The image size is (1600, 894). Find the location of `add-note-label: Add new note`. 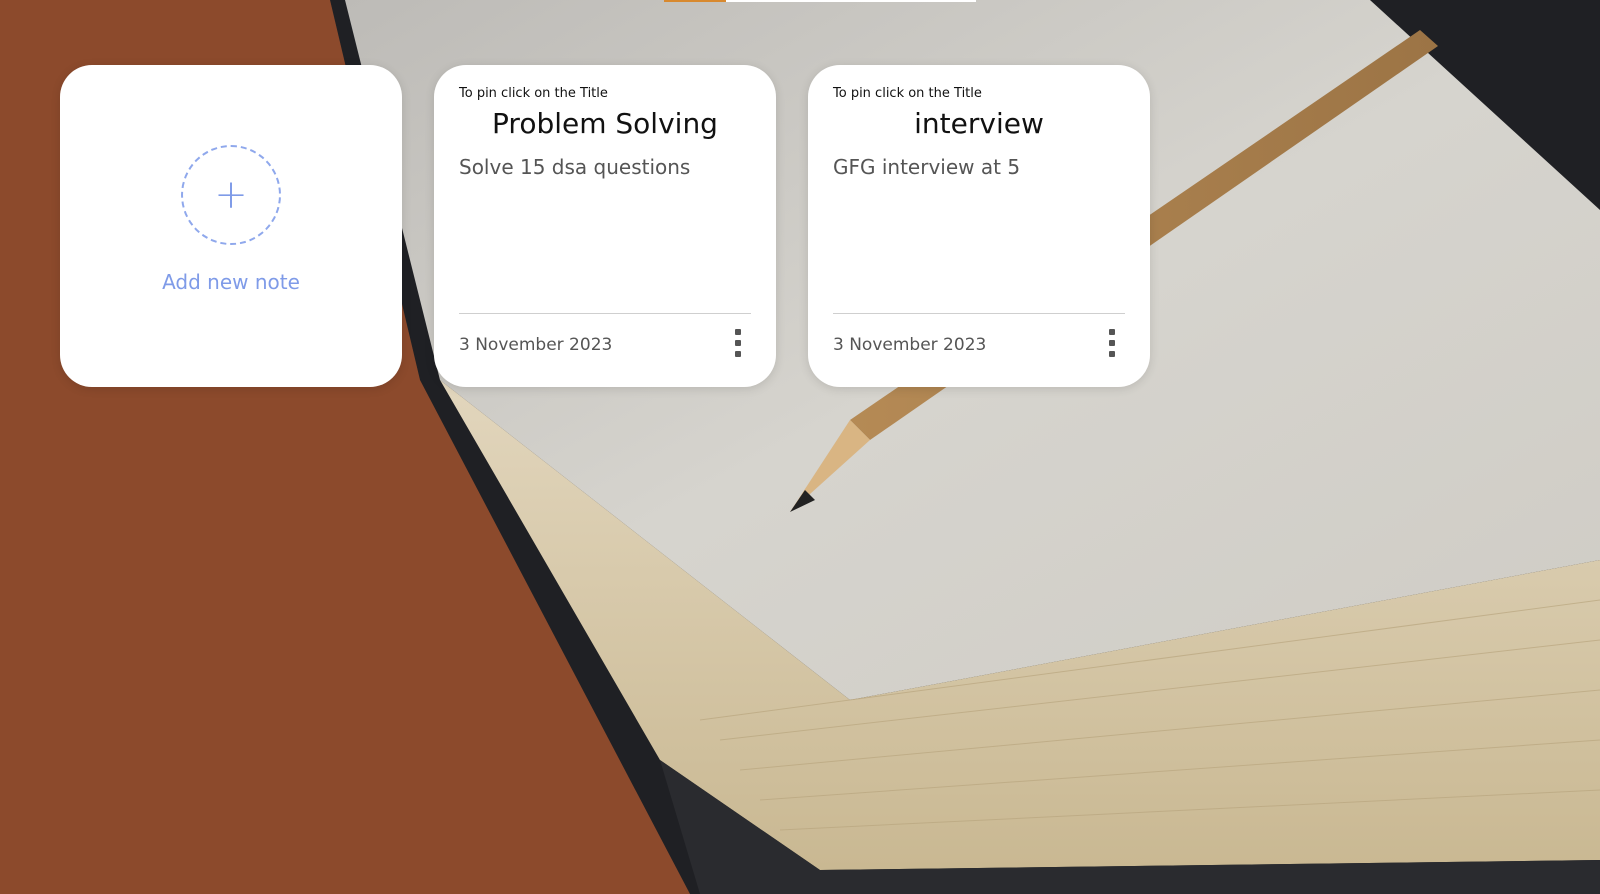

add-note-label: Add new note is located at coordinates (231, 282).